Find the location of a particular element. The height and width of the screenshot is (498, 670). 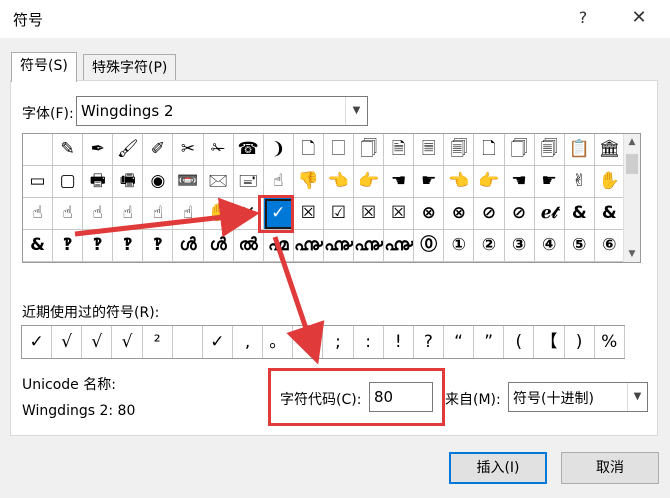

recent-symbol-cell: ” is located at coordinates (489, 342).